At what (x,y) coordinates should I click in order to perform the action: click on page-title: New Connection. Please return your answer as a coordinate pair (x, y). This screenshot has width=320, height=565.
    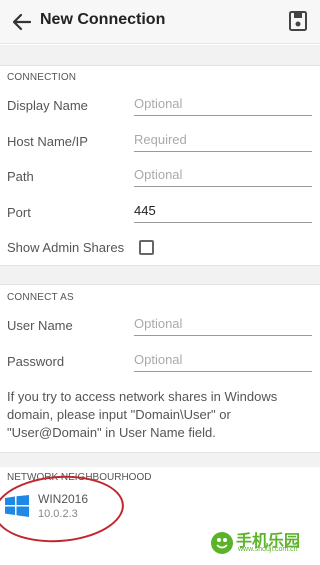
    Looking at the image, I should click on (103, 19).